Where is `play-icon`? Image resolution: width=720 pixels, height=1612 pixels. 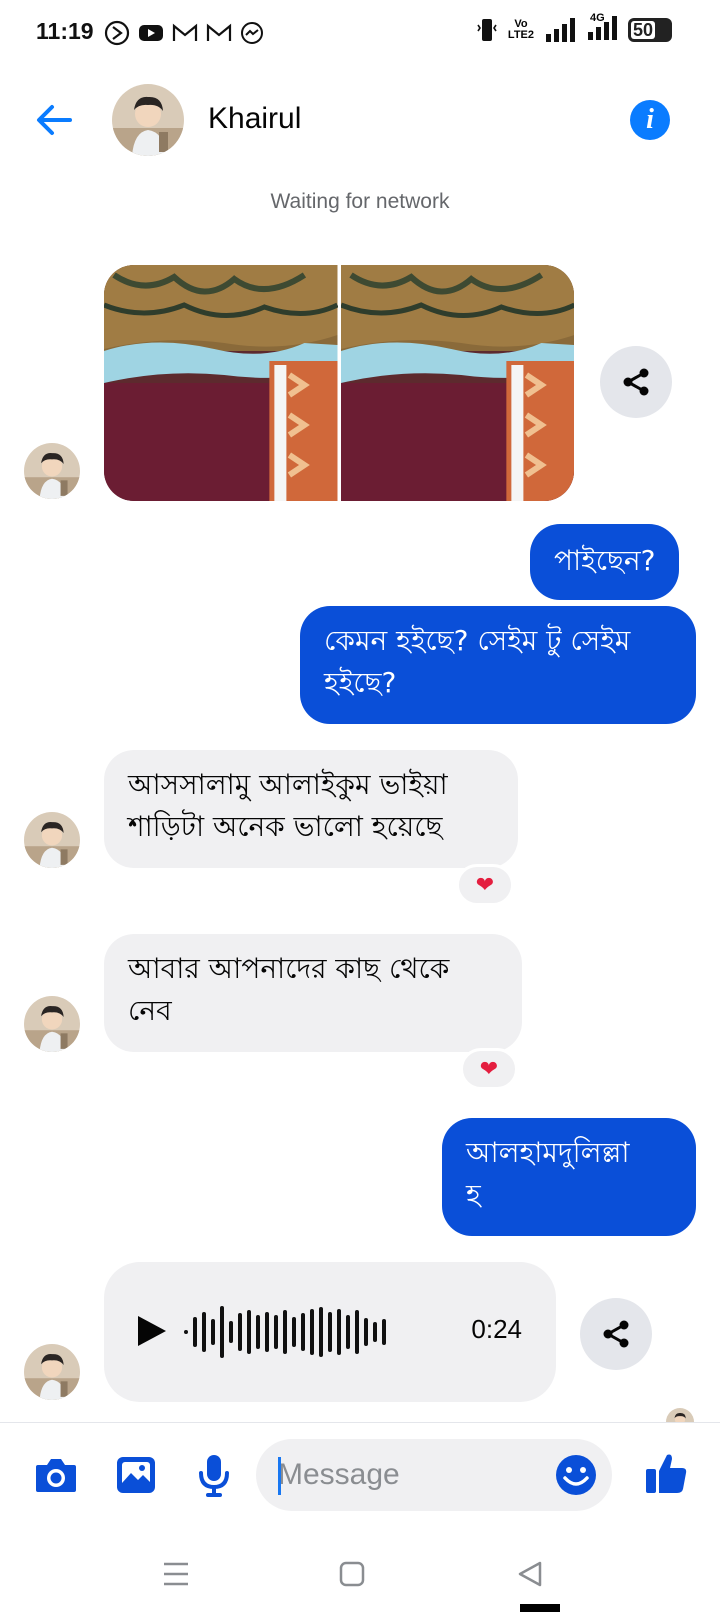 play-icon is located at coordinates (152, 1331).